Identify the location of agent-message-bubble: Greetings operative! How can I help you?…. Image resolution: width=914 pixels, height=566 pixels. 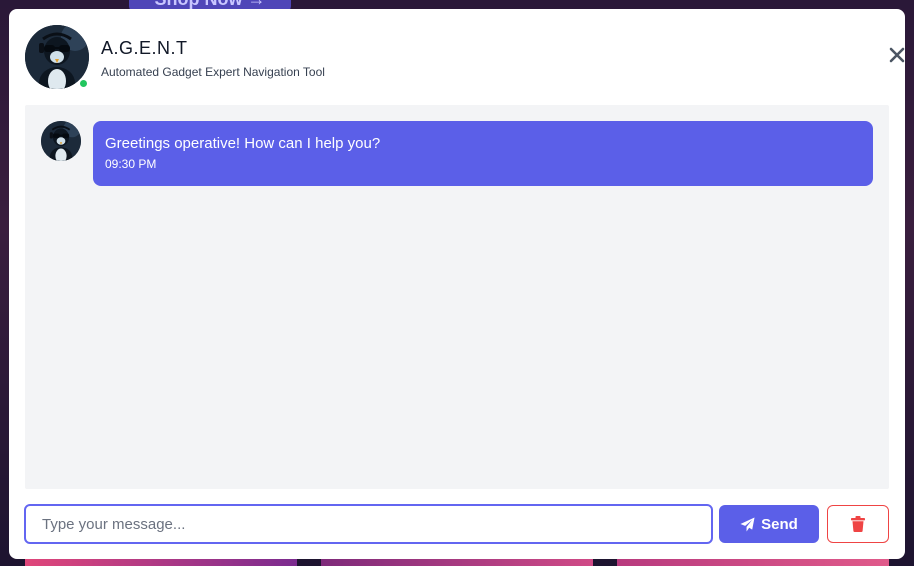
(483, 153).